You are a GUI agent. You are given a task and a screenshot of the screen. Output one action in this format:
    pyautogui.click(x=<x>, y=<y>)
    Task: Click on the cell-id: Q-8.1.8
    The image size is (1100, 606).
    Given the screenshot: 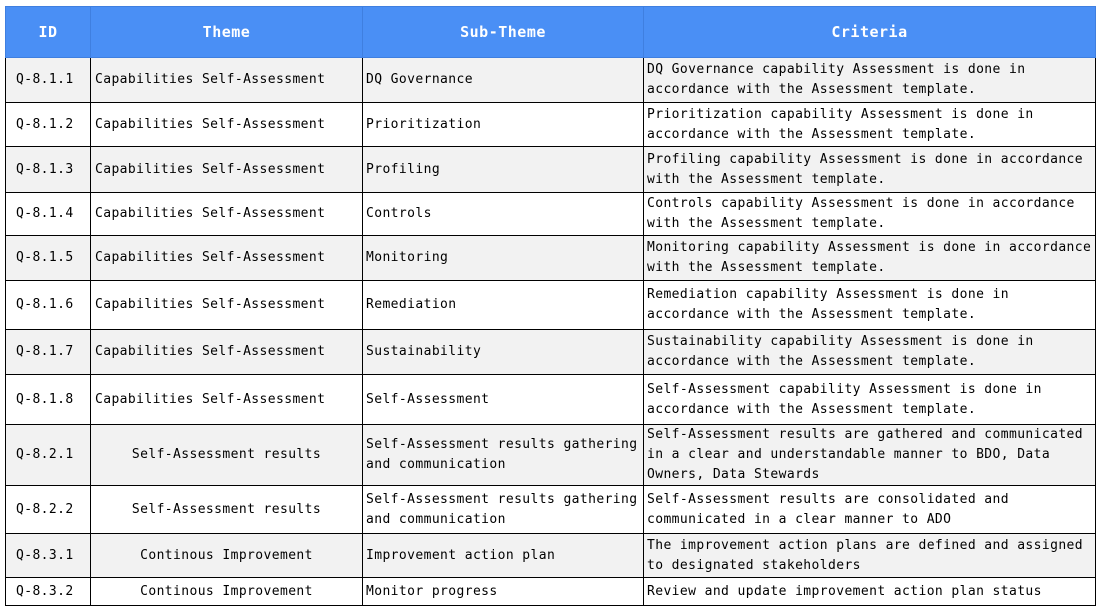 What is the action you would take?
    pyautogui.click(x=48, y=399)
    